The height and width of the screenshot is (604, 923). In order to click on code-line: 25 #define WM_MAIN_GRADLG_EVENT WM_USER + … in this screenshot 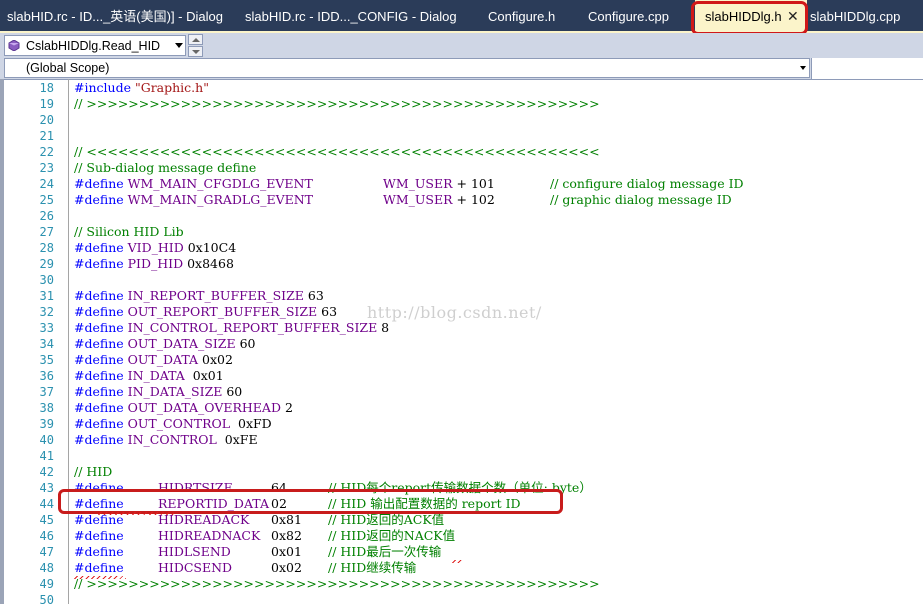, I will do `click(461, 200)`.